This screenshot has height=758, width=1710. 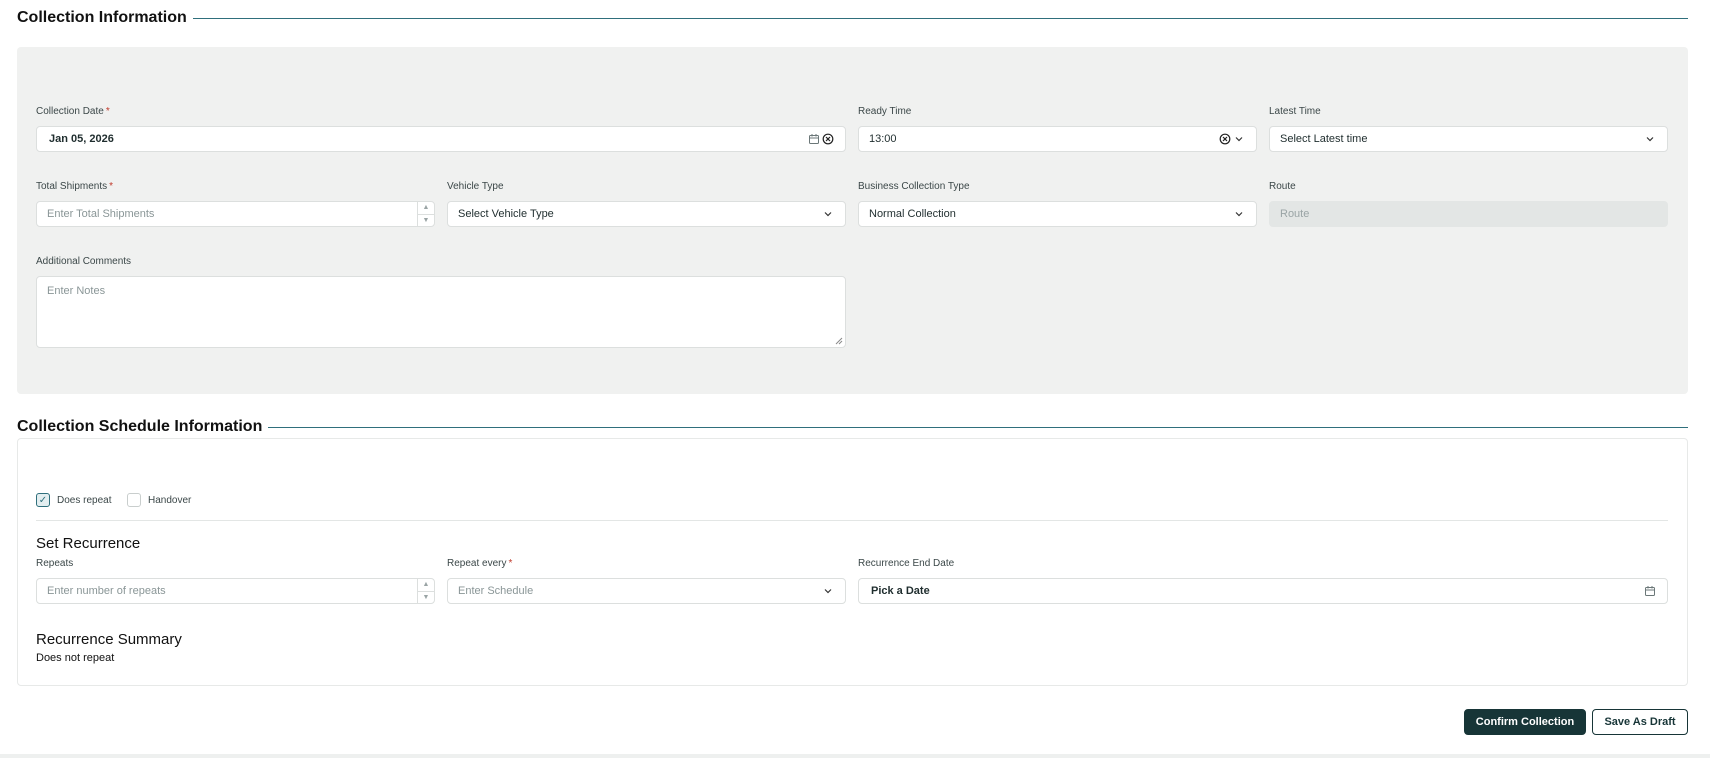 I want to click on does-repeat-checkbox: ✓ Does repeat, so click(x=73, y=500).